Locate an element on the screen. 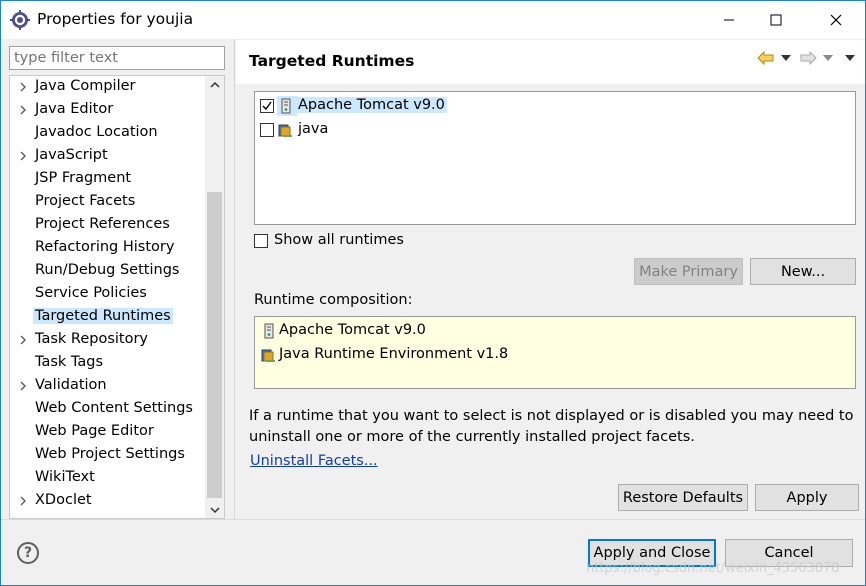 The height and width of the screenshot is (586, 866). restore-defaults-button: Restore Defaults is located at coordinates (683, 497).